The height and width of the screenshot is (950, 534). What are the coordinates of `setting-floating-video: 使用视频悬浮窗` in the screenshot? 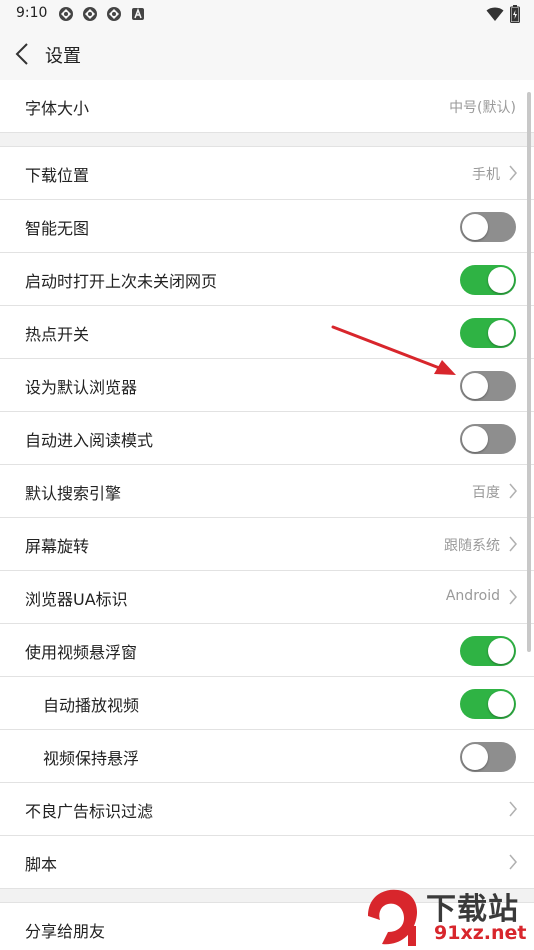 It's located at (267, 650).